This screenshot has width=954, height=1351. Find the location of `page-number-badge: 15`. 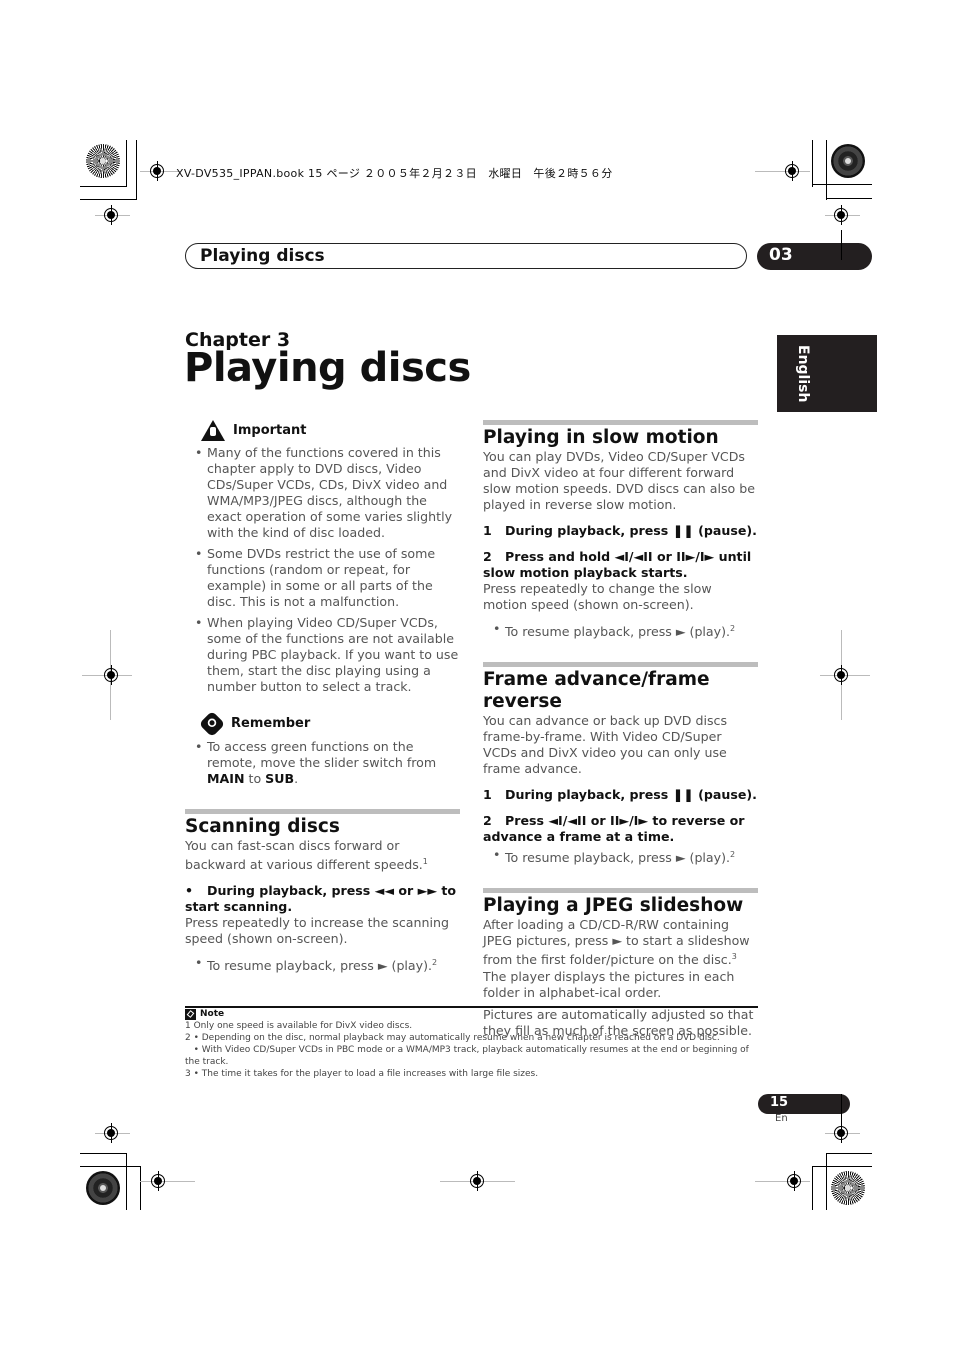

page-number-badge: 15 is located at coordinates (804, 1104).